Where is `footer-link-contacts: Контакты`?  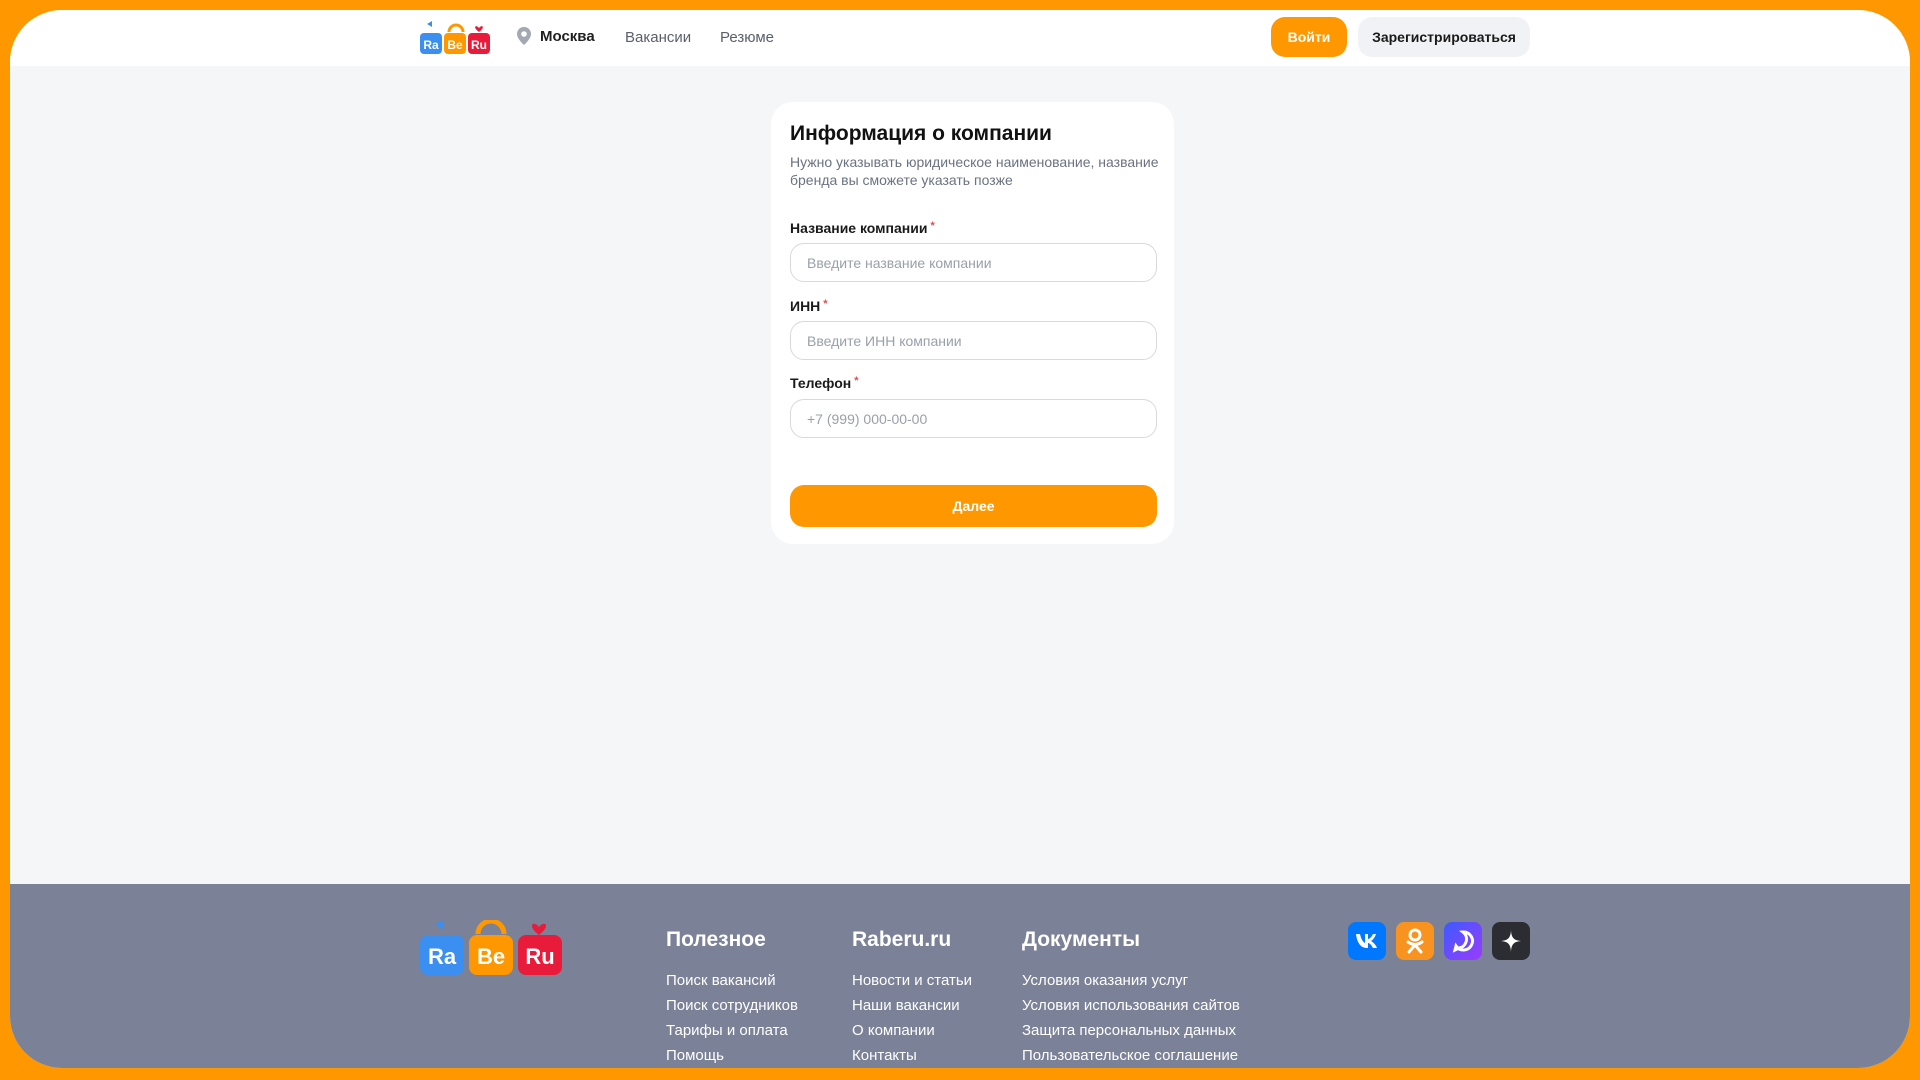 footer-link-contacts: Контакты is located at coordinates (912, 1055).